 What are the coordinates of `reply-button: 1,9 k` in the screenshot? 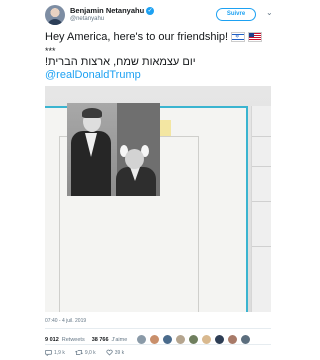 It's located at (55, 352).